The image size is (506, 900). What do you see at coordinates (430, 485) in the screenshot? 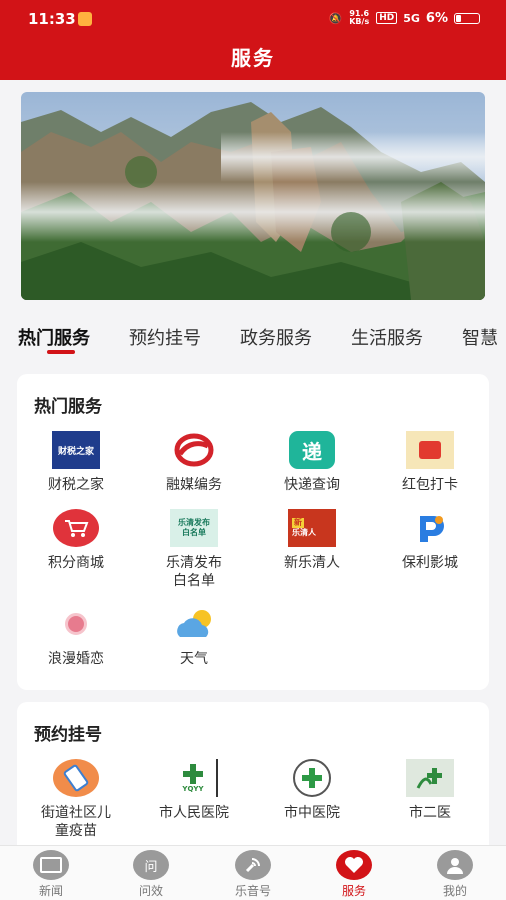
I see `service-label: 红包打卡` at bounding box center [430, 485].